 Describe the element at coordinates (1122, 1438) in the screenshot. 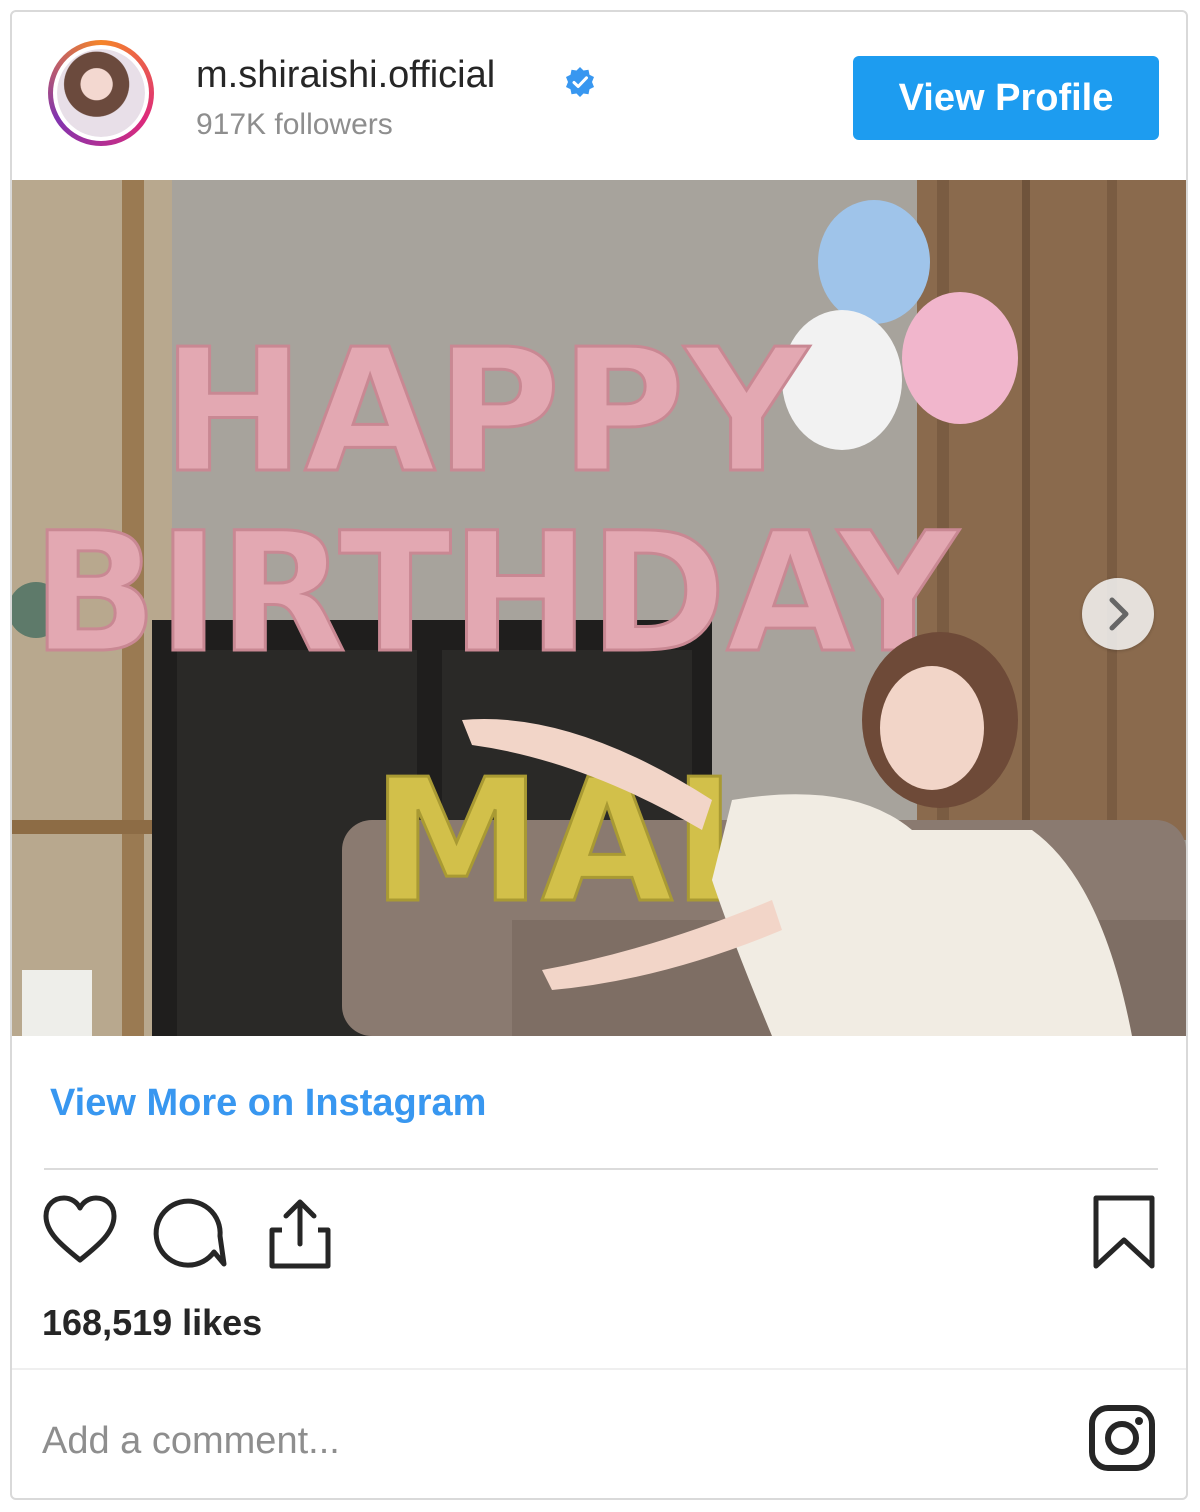

I see `instagram-icon` at that location.